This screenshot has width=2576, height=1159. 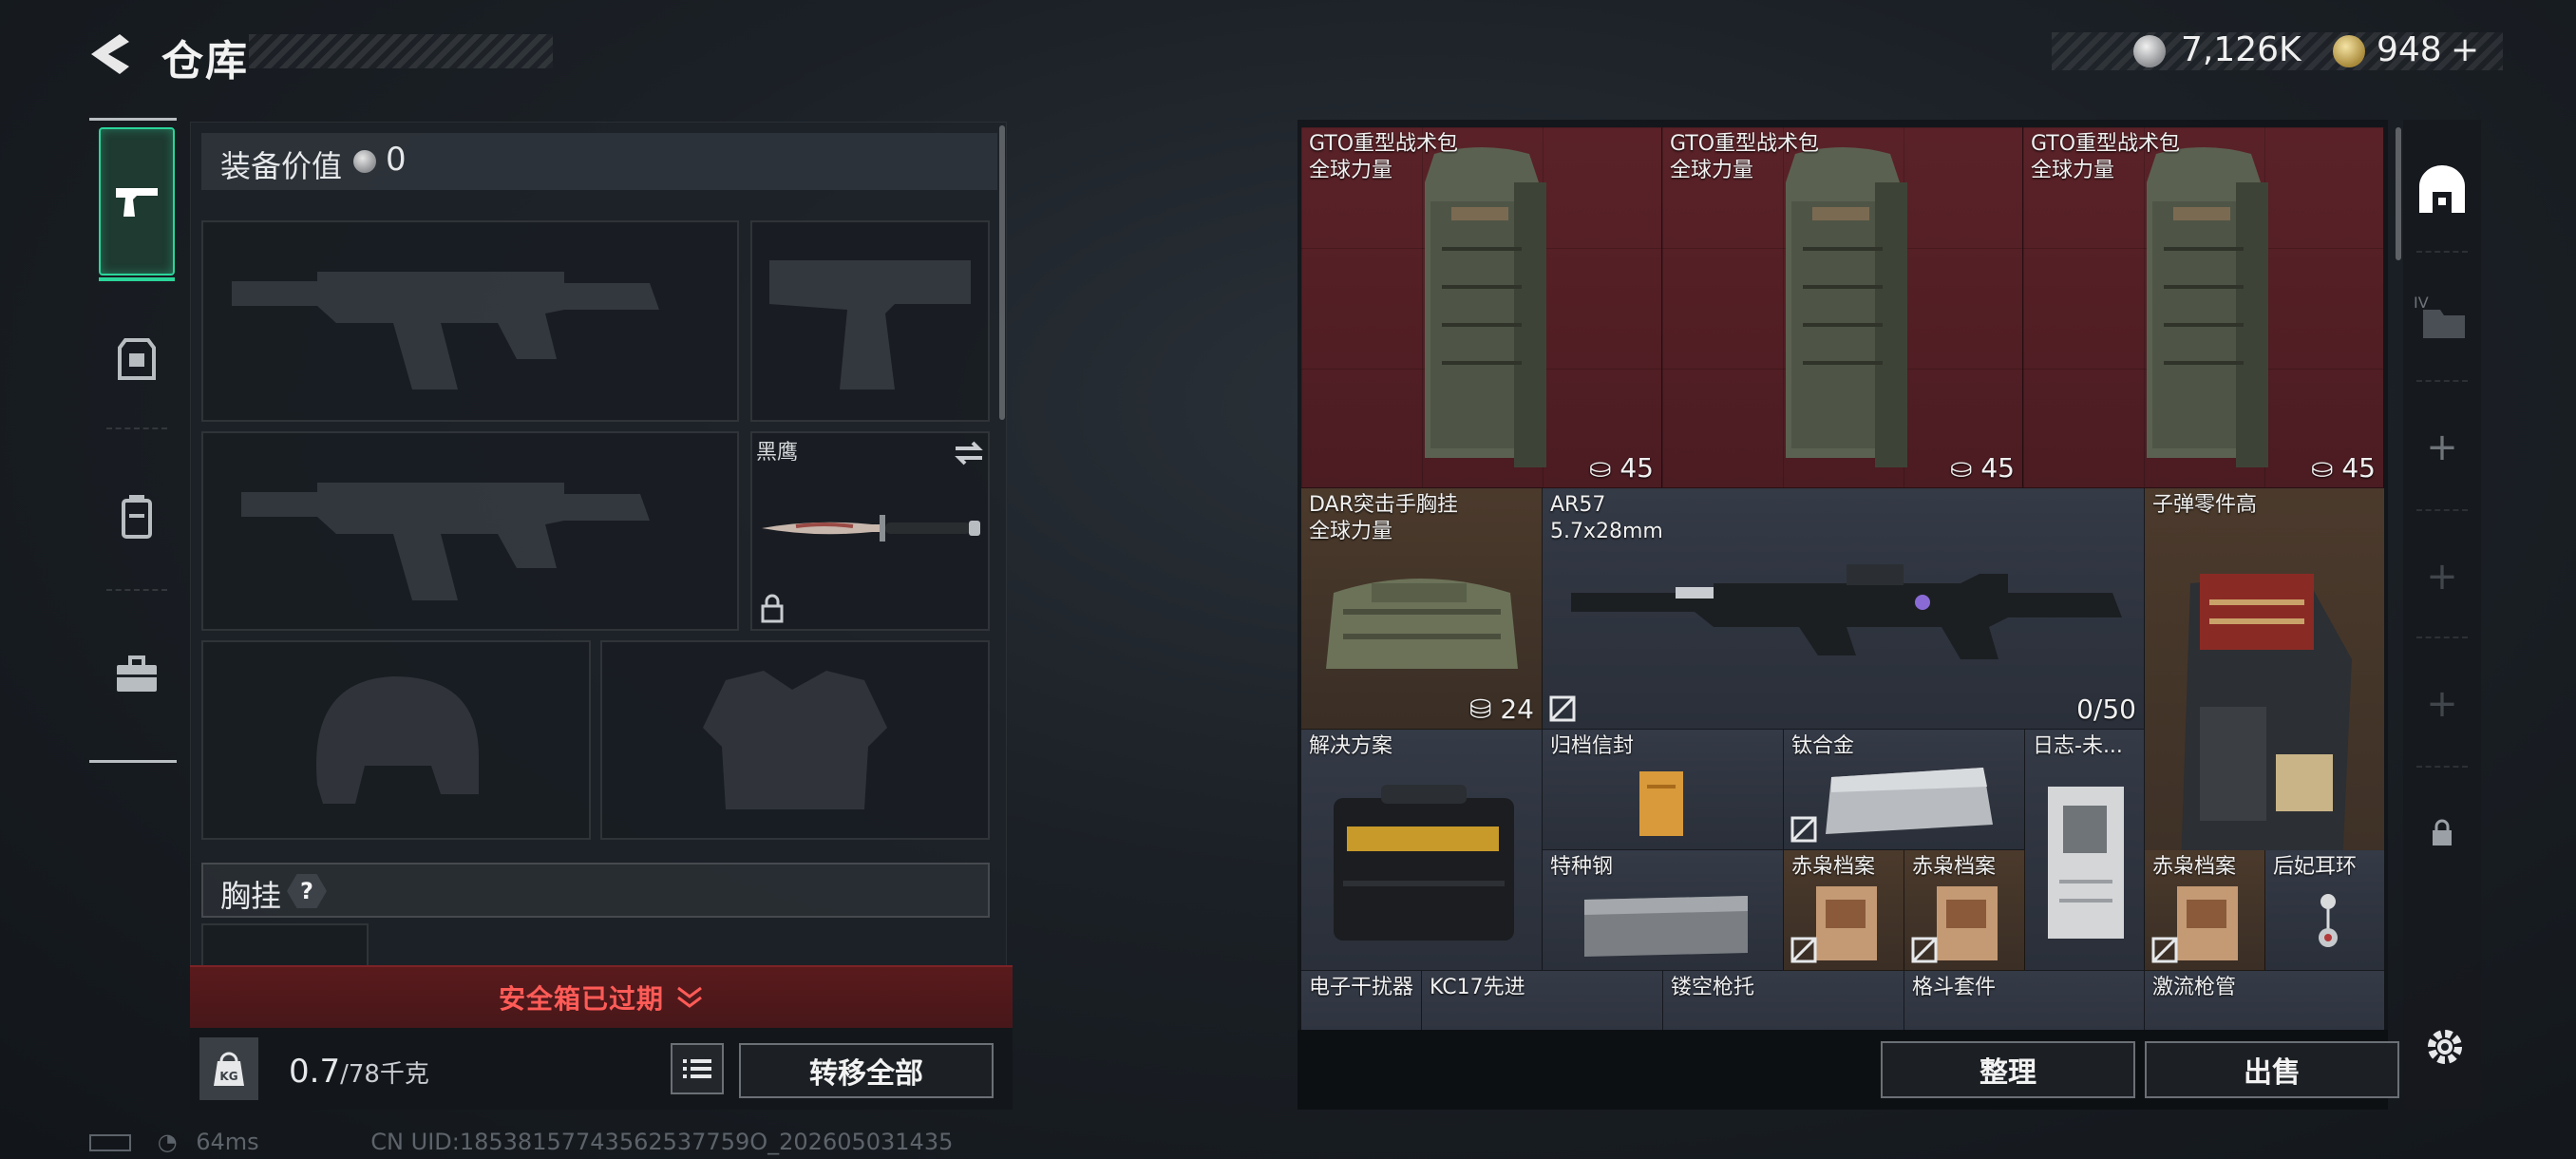 What do you see at coordinates (110, 1142) in the screenshot?
I see `battery-icon` at bounding box center [110, 1142].